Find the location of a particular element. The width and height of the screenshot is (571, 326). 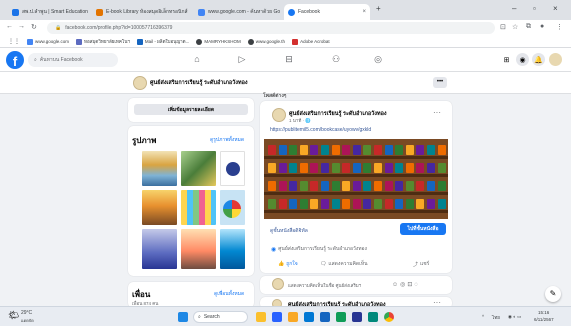

add-details-button: เพิ่มข้อมูลรายละเอียด is located at coordinates (191, 109).